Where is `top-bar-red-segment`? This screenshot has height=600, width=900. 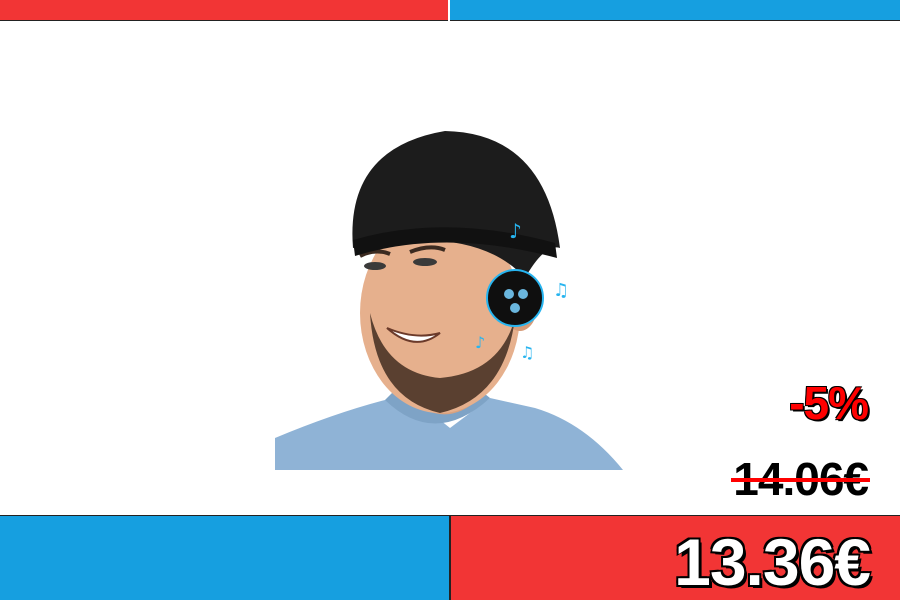 top-bar-red-segment is located at coordinates (224, 10).